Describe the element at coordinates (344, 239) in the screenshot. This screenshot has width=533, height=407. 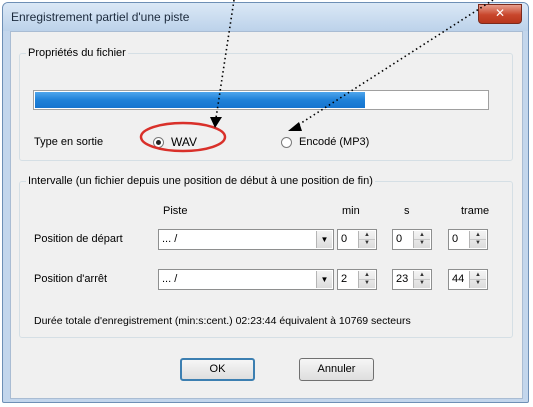
I see `start-min-value: 0` at that location.